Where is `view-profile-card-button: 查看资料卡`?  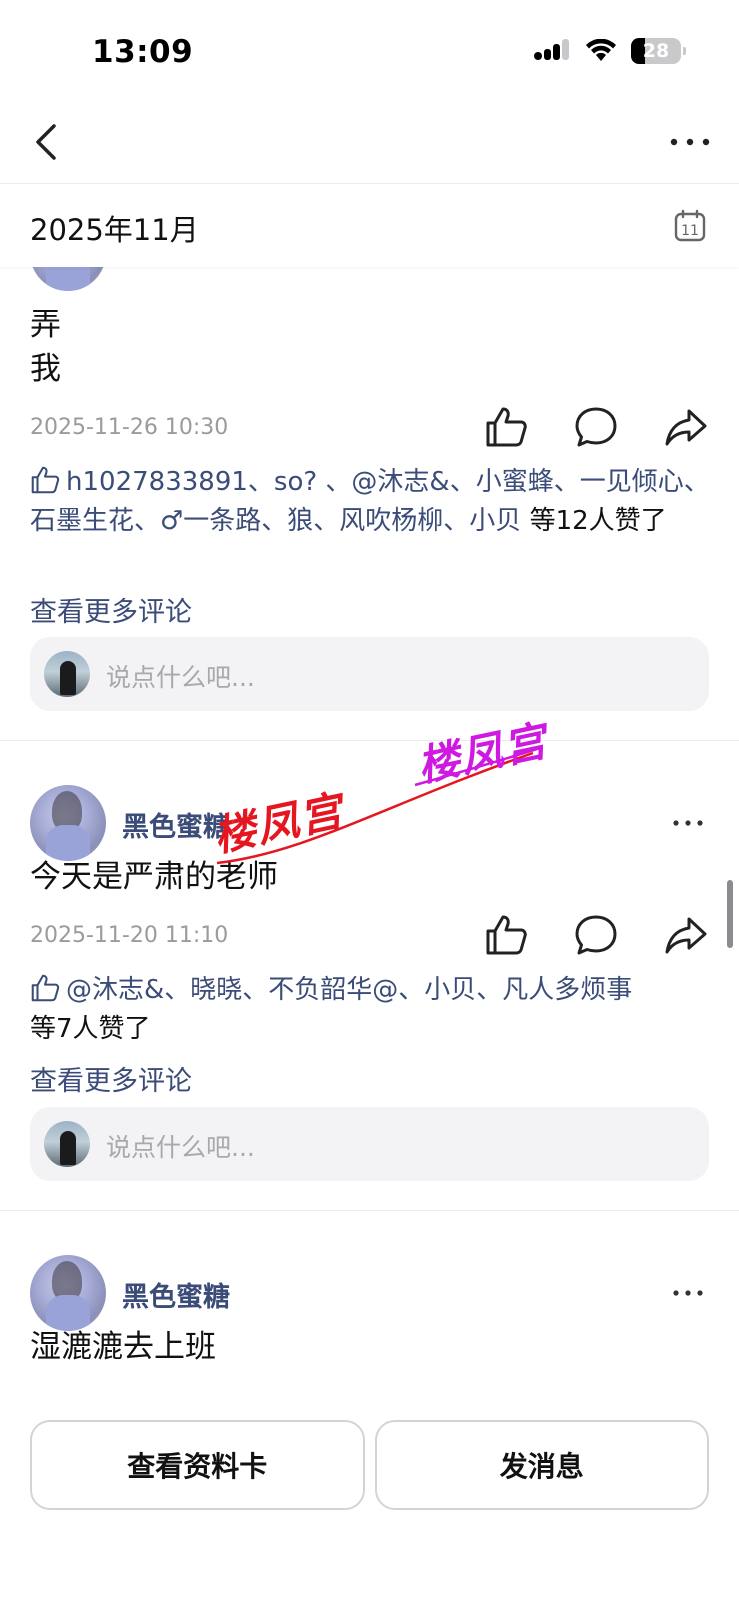
view-profile-card-button: 查看资料卡 is located at coordinates (197, 1465).